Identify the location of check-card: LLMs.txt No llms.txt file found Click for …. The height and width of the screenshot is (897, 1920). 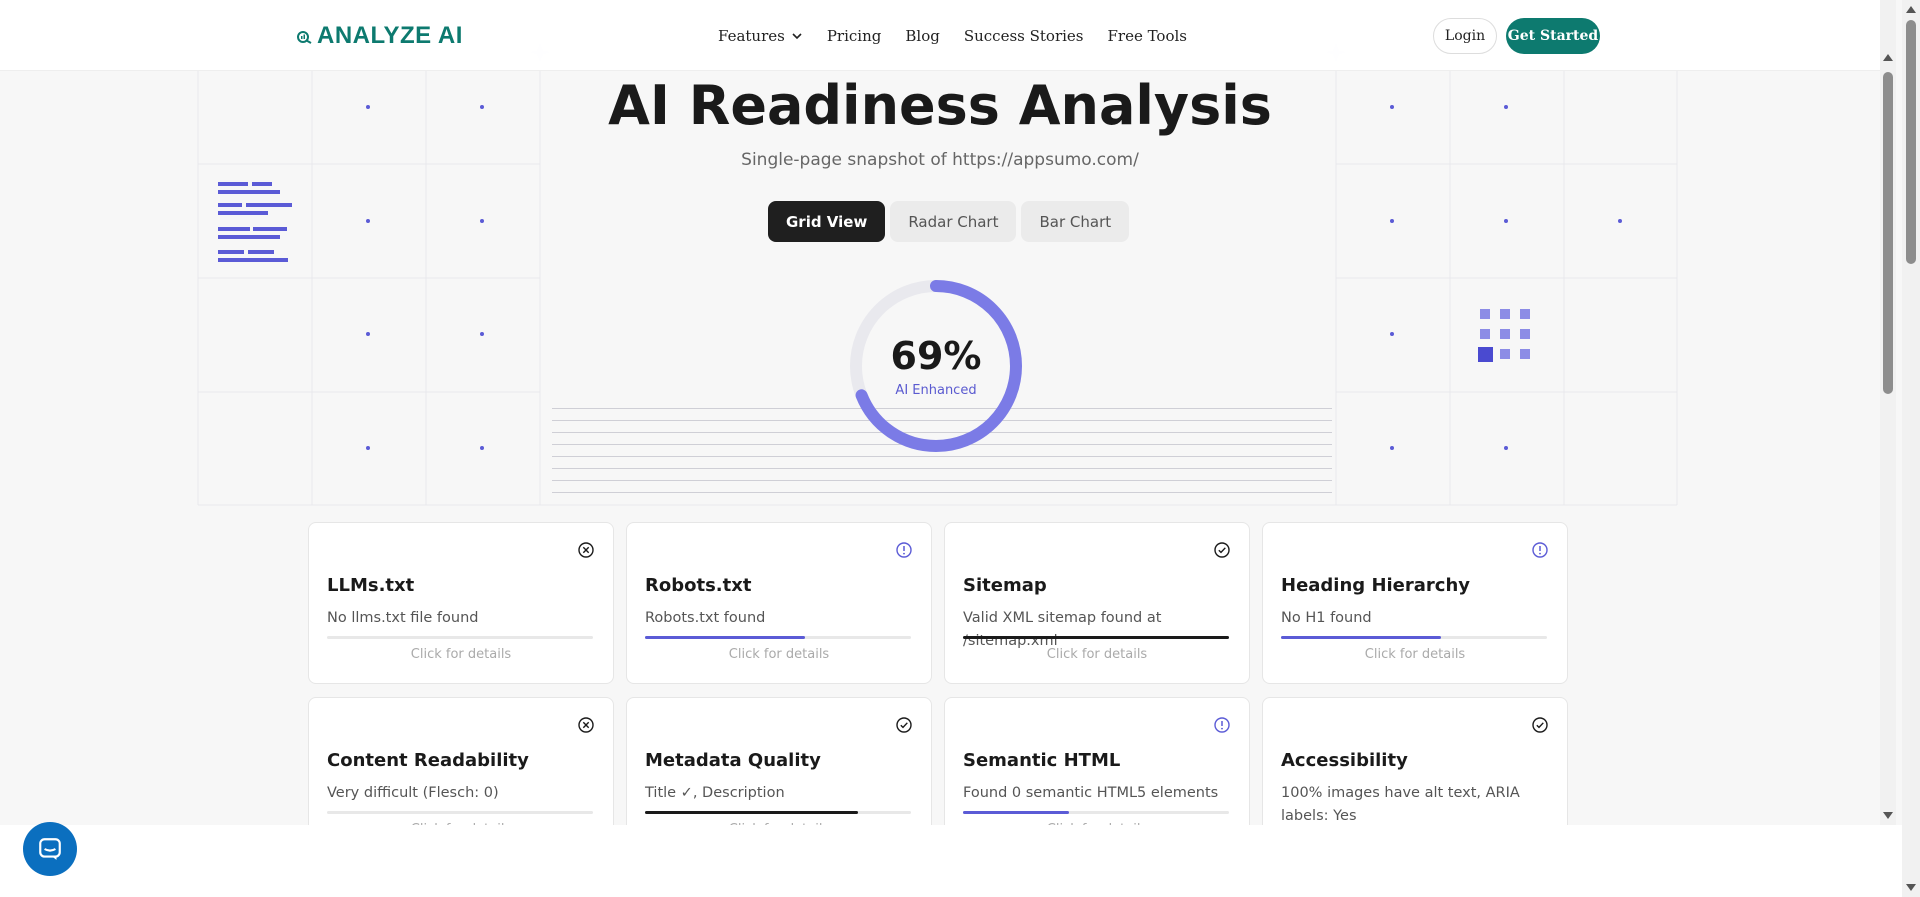
(461, 603).